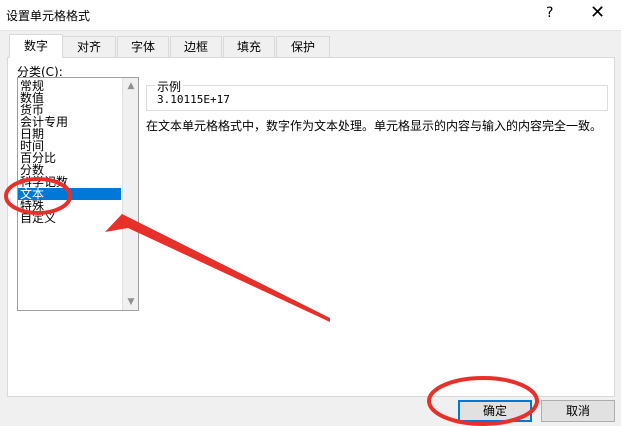 This screenshot has width=621, height=426. Describe the element at coordinates (48, 16) in the screenshot. I see `window-title: 设置单元格格式` at that location.